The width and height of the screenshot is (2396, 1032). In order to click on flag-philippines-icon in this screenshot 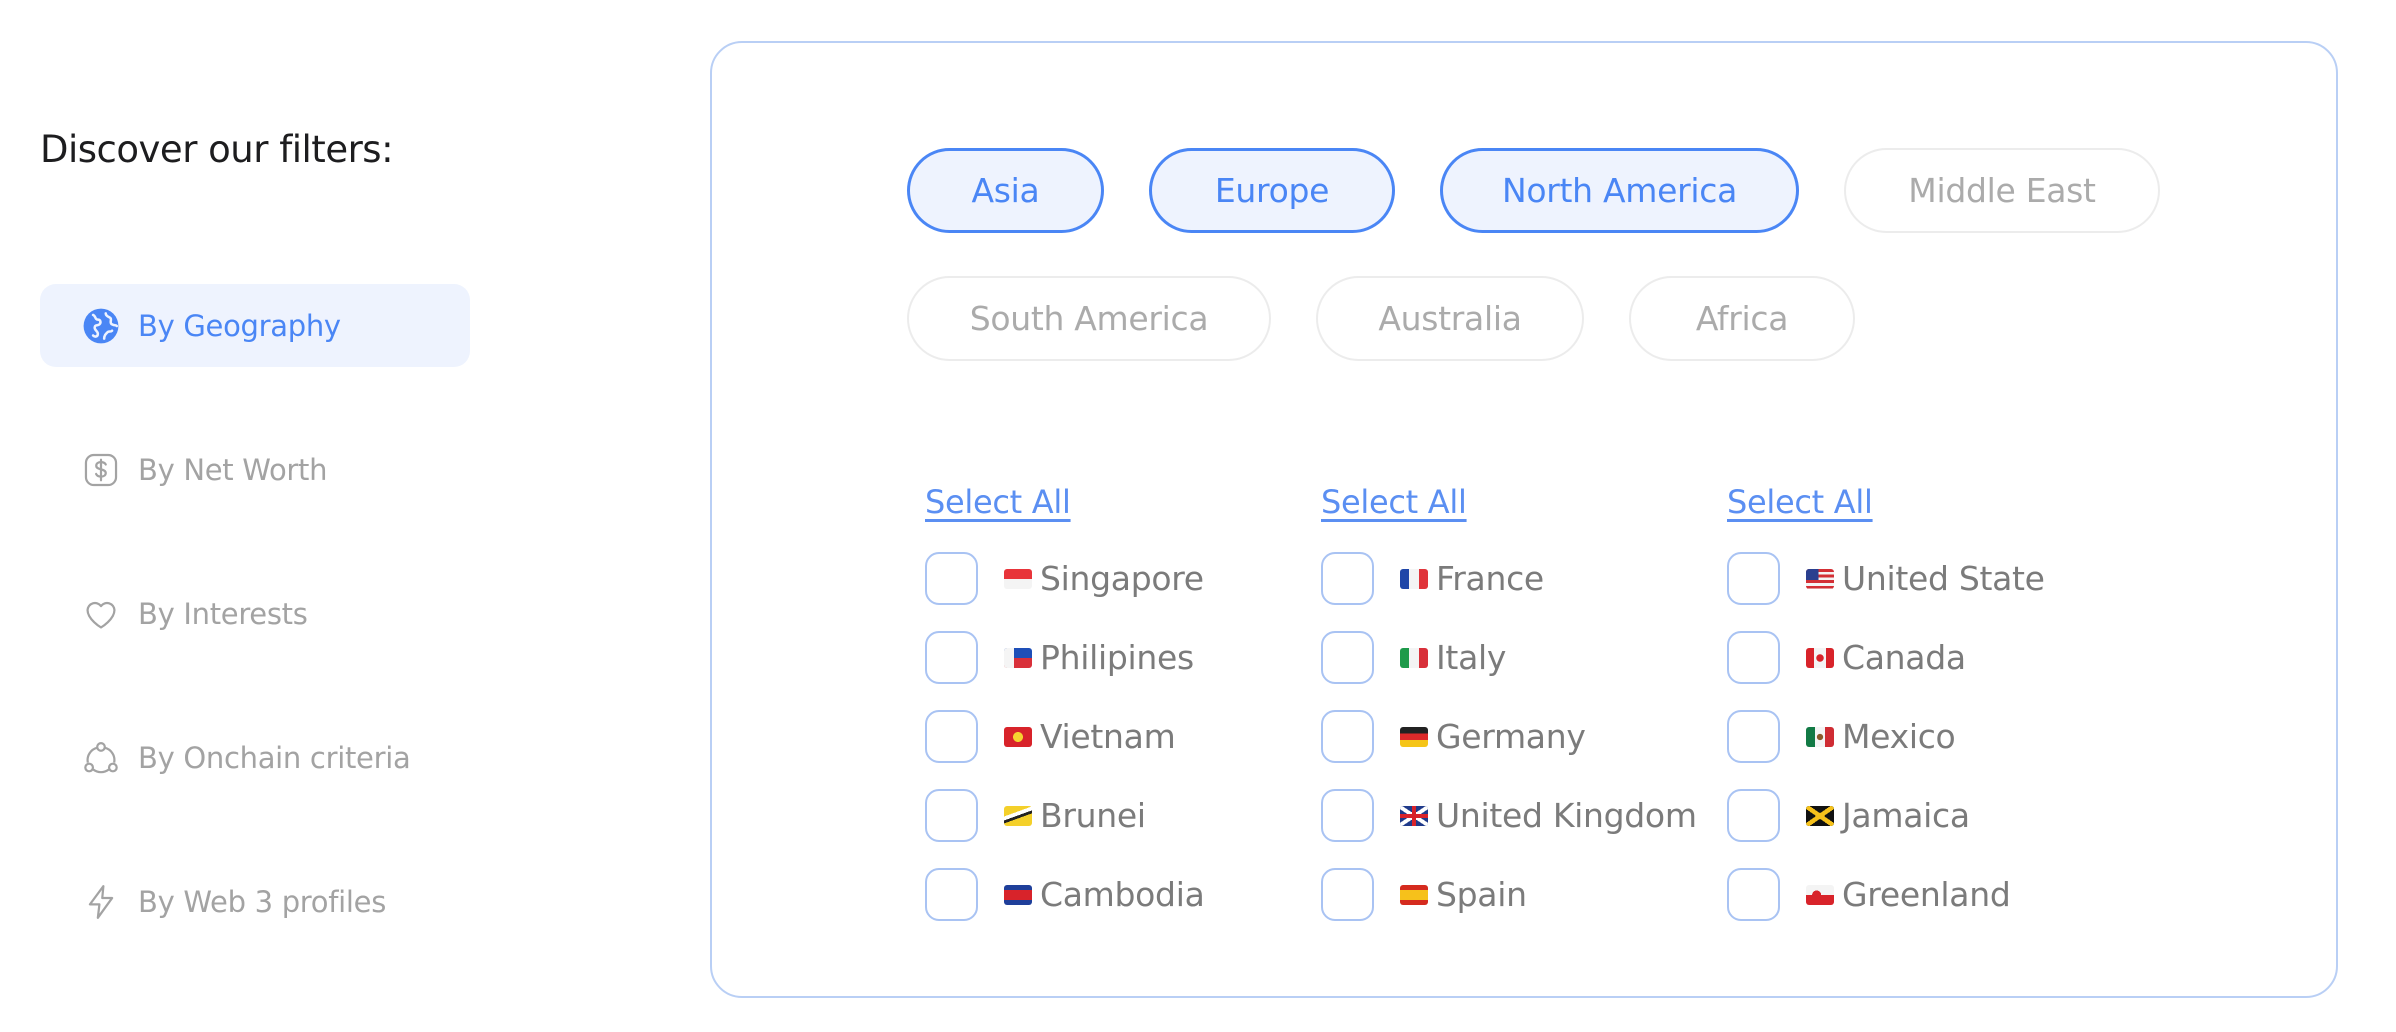, I will do `click(1018, 657)`.